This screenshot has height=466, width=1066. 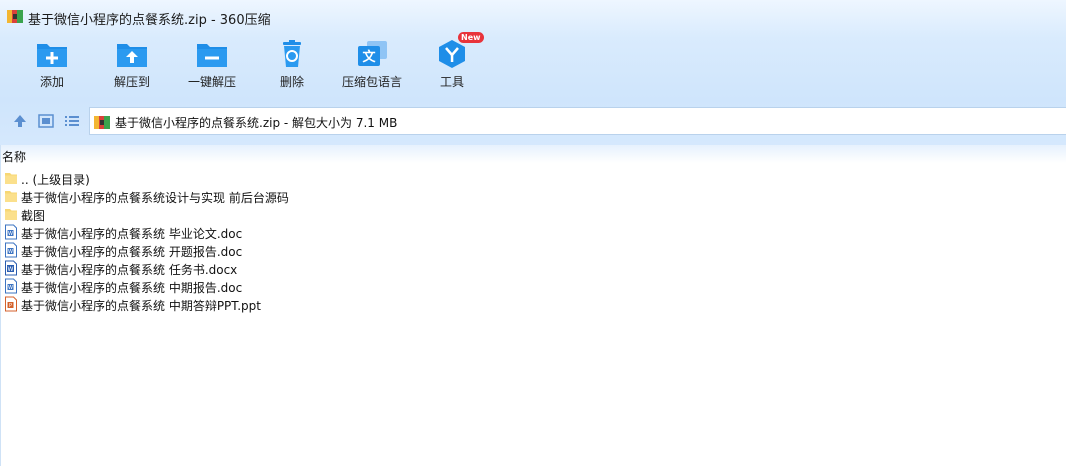 What do you see at coordinates (132, 234) in the screenshot?
I see `file-name: 基于微信小程序的点餐系统 毕业论文.doc` at bounding box center [132, 234].